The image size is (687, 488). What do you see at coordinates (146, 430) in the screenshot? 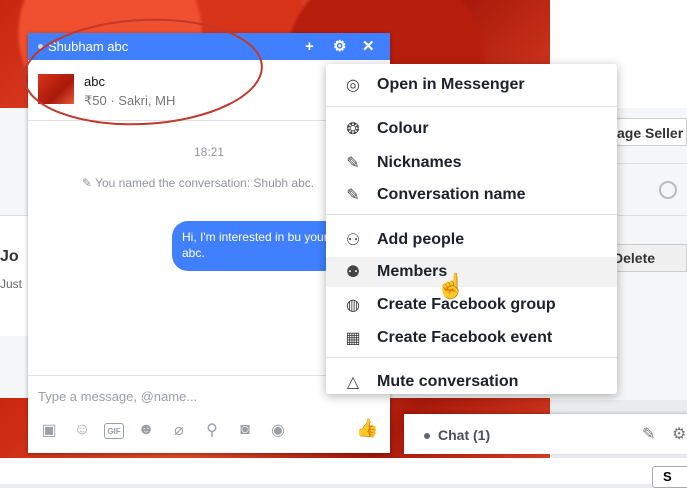
I see `emoji-icon: ☻` at bounding box center [146, 430].